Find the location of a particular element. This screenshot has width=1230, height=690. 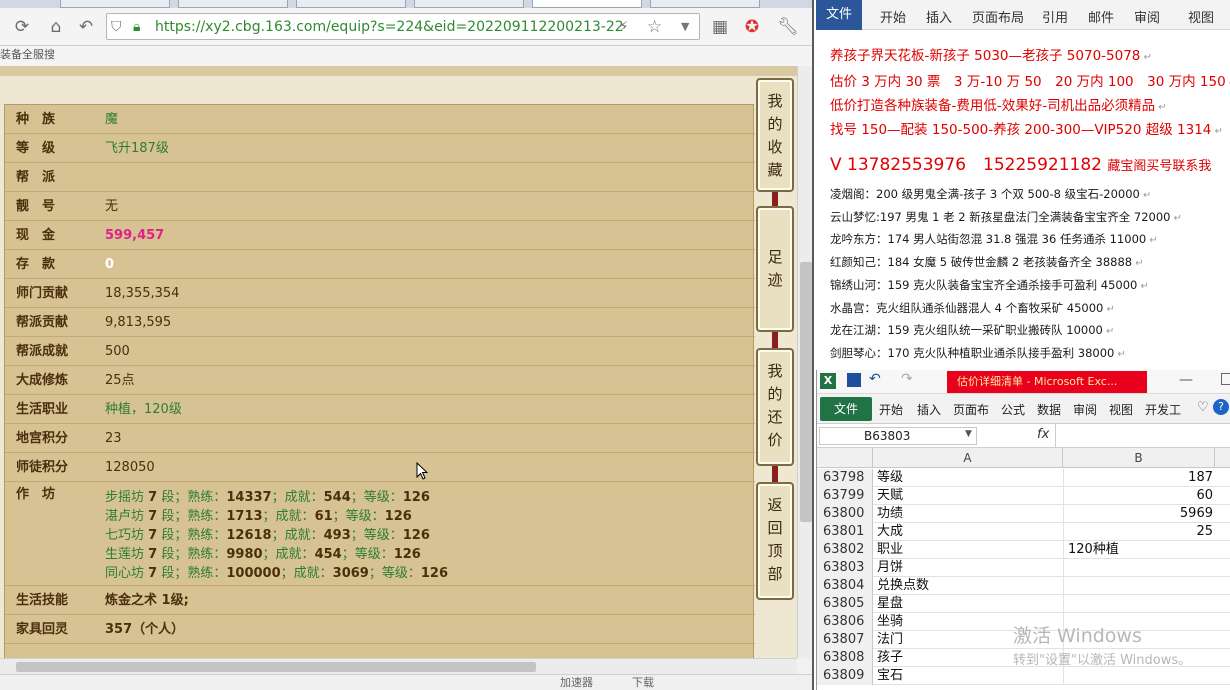

excel-tab: 视图 is located at coordinates (1121, 409).